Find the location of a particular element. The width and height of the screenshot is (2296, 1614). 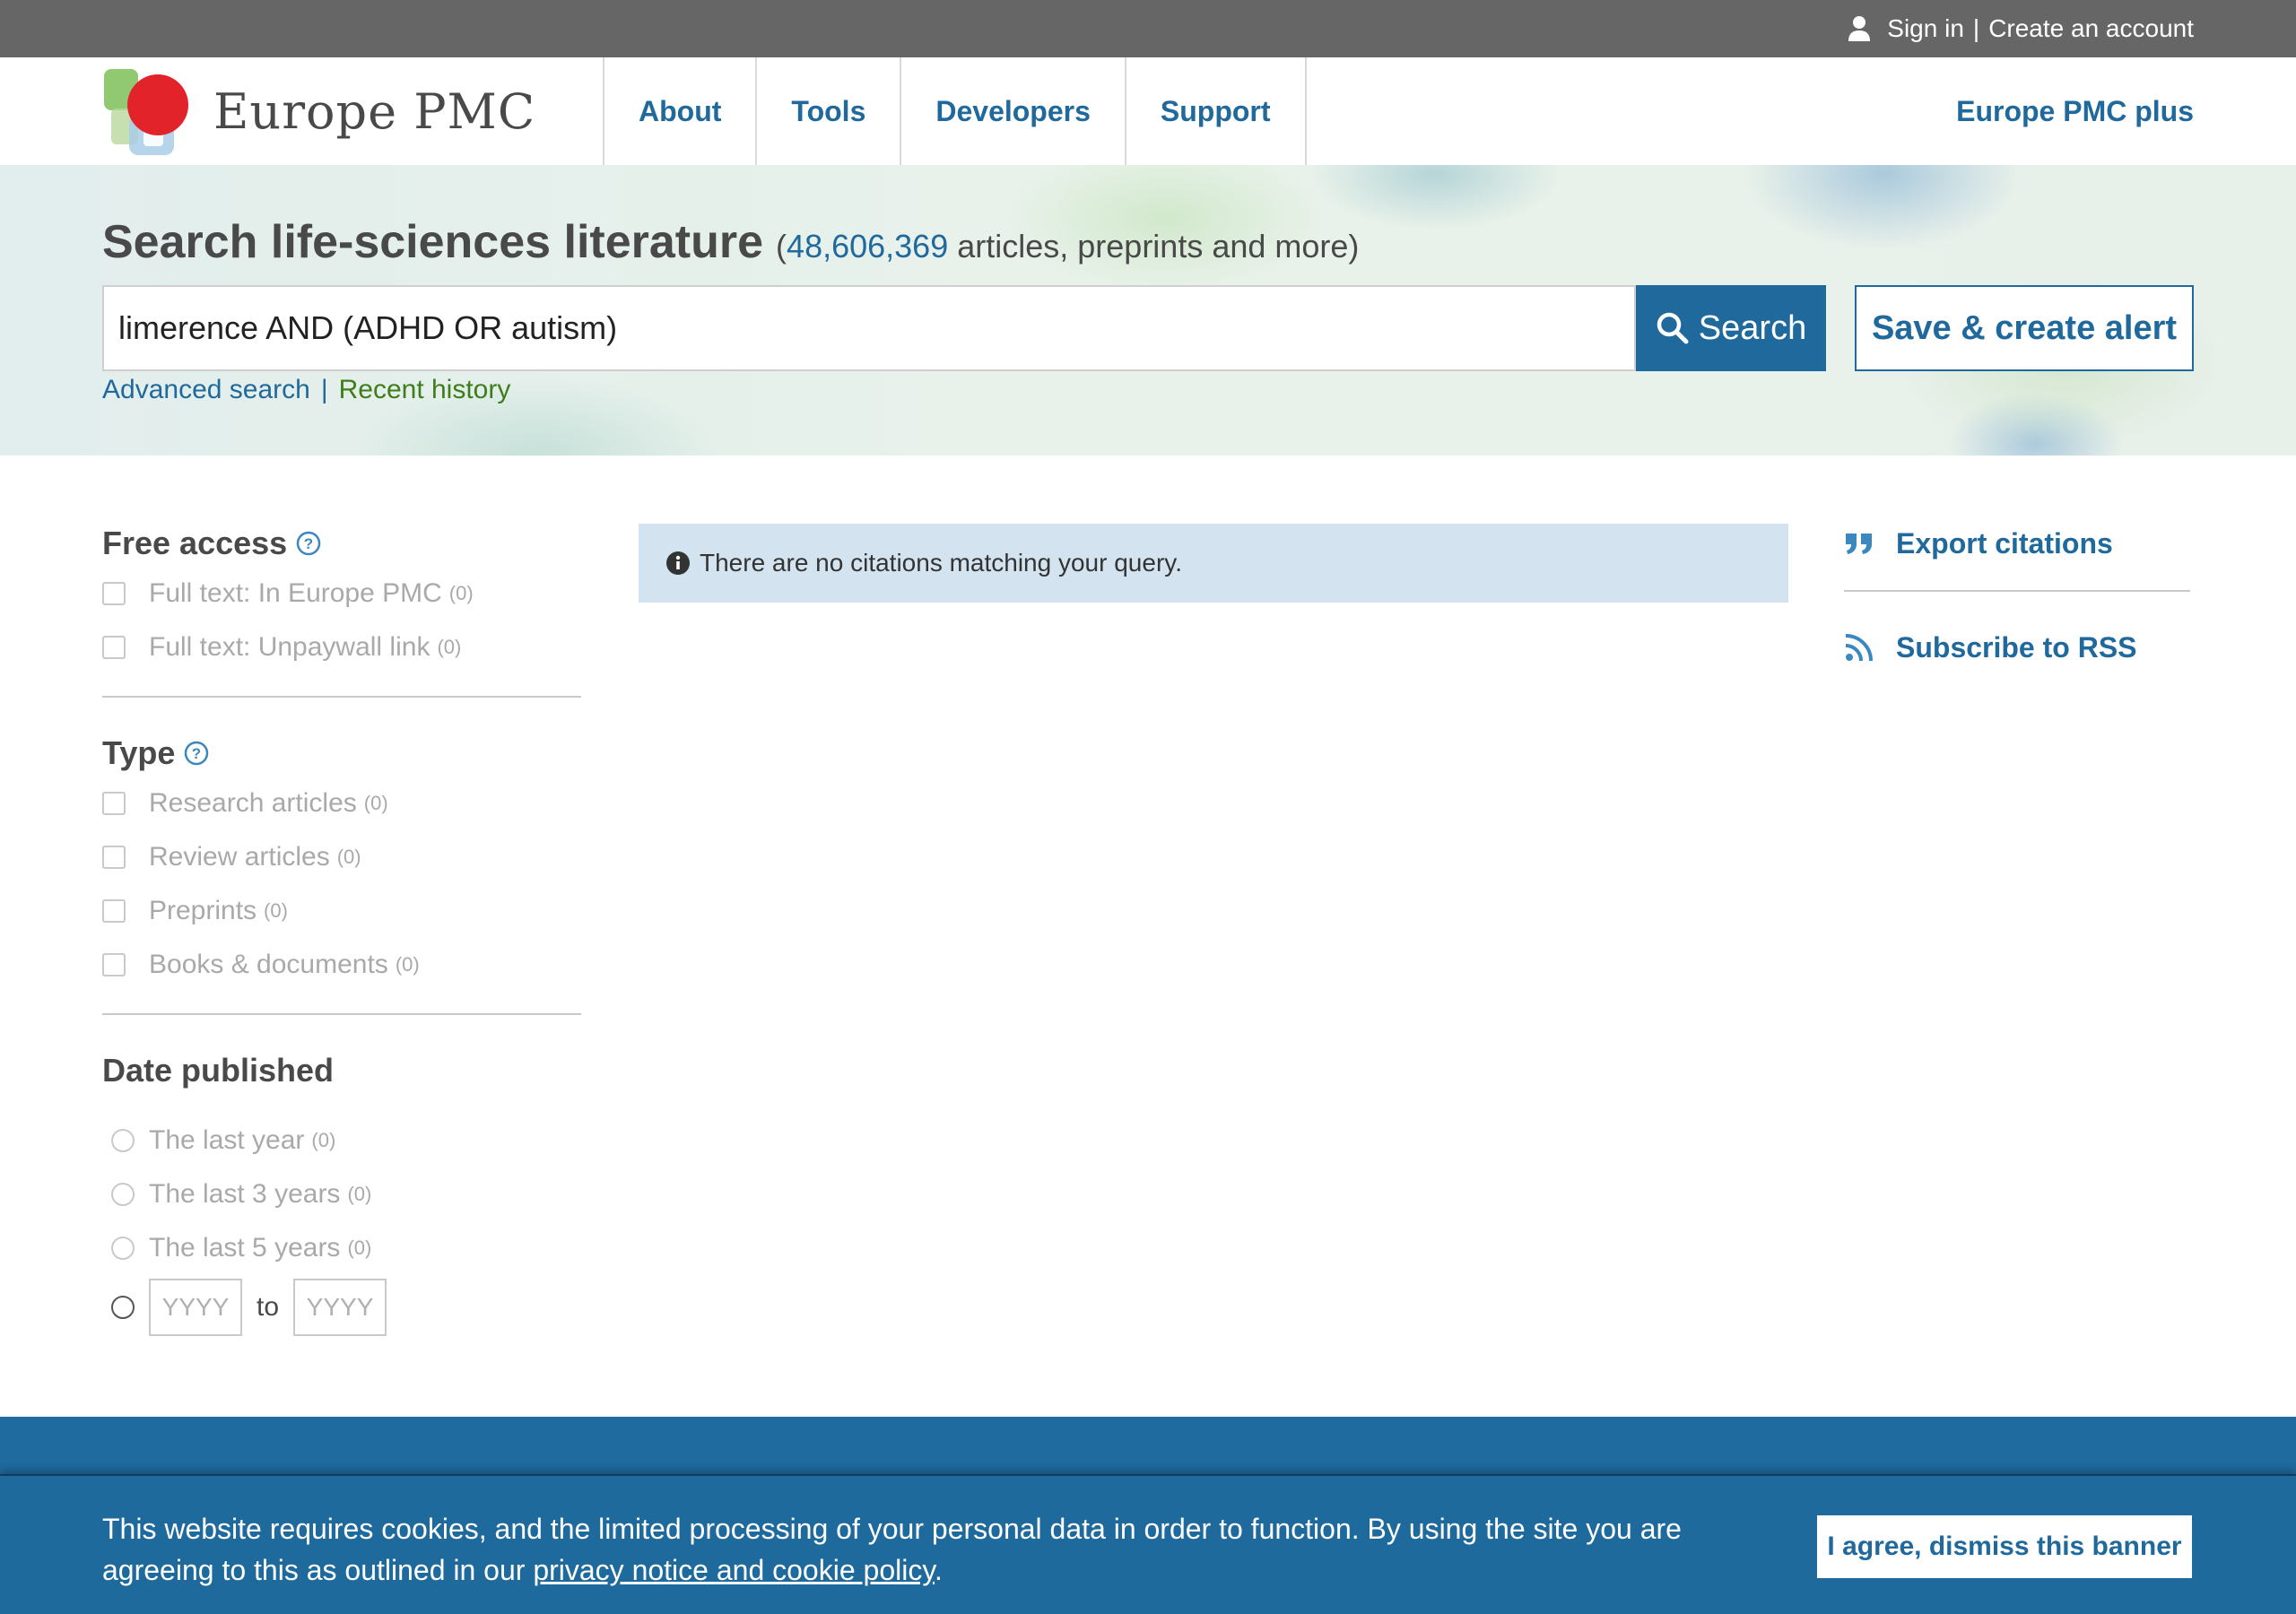

export-citations-link: Export citations is located at coordinates (2017, 543).